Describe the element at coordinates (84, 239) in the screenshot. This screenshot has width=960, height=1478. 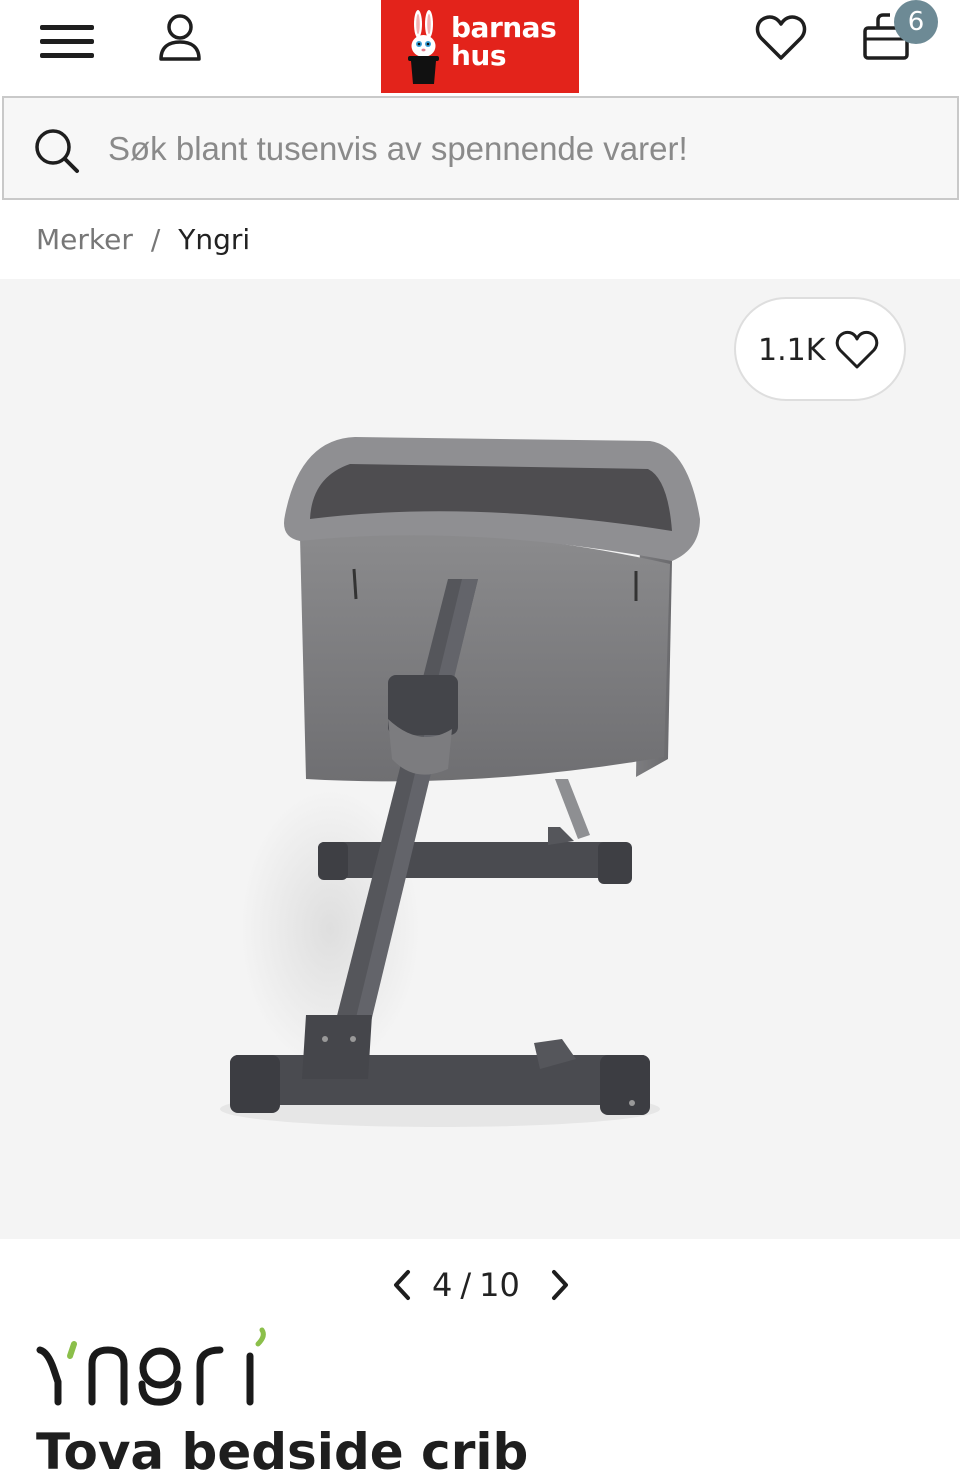
I see `breadcrumb-link-merker: Merker` at that location.